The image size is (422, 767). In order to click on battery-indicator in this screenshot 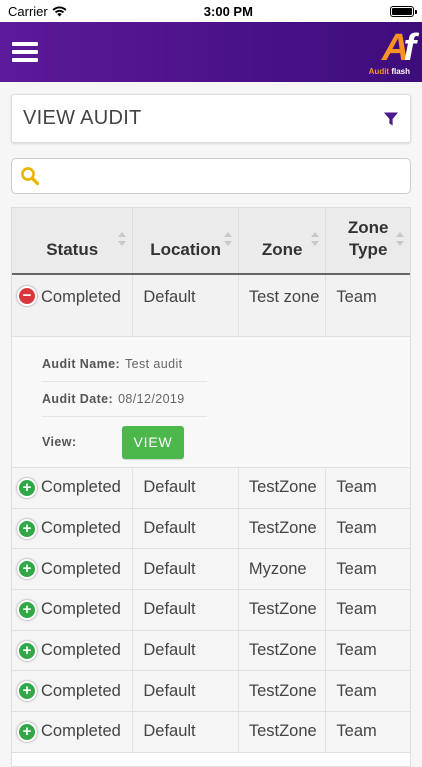, I will do `click(403, 11)`.